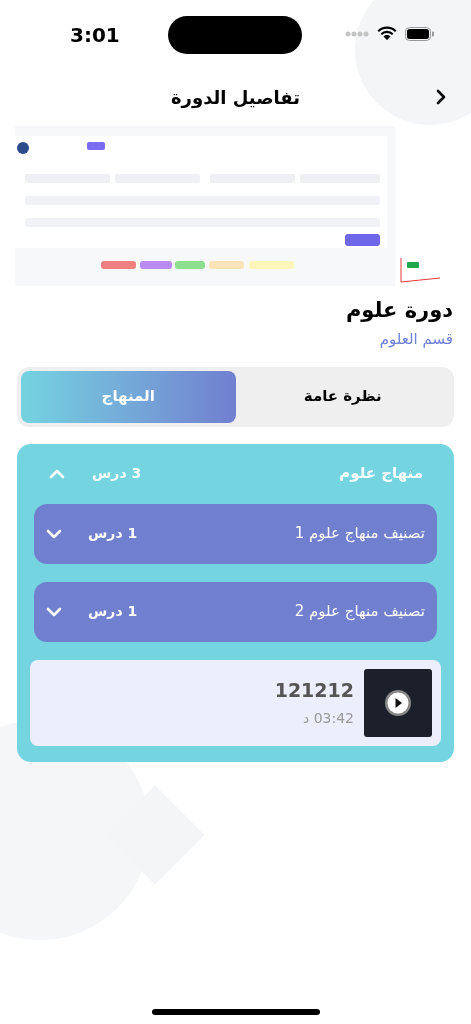 This screenshot has height=1024, width=471. Describe the element at coordinates (235, 533) in the screenshot. I see `section-row: تصنيف منهاج علوم 1 1 درس` at that location.